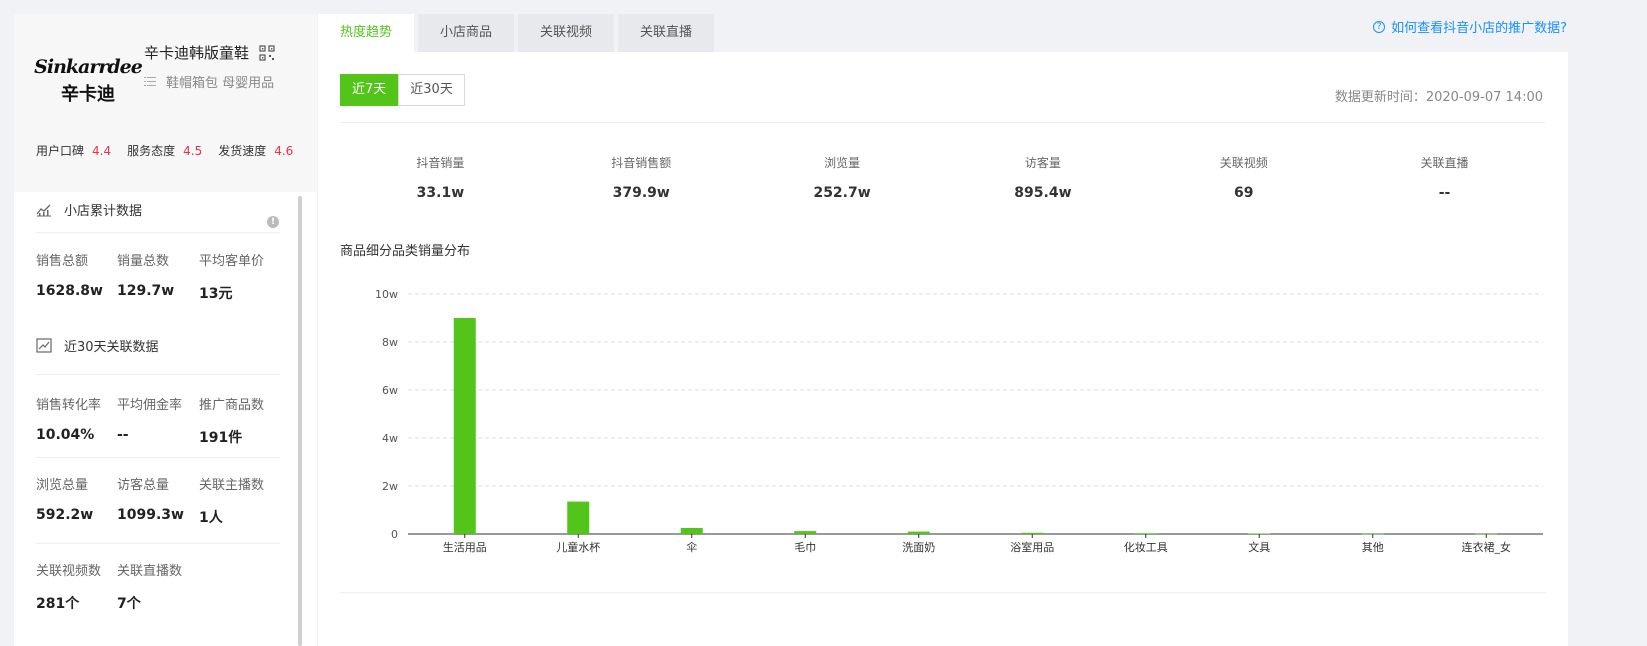 This screenshot has height=646, width=1647. I want to click on y-tick-label: 0, so click(394, 534).